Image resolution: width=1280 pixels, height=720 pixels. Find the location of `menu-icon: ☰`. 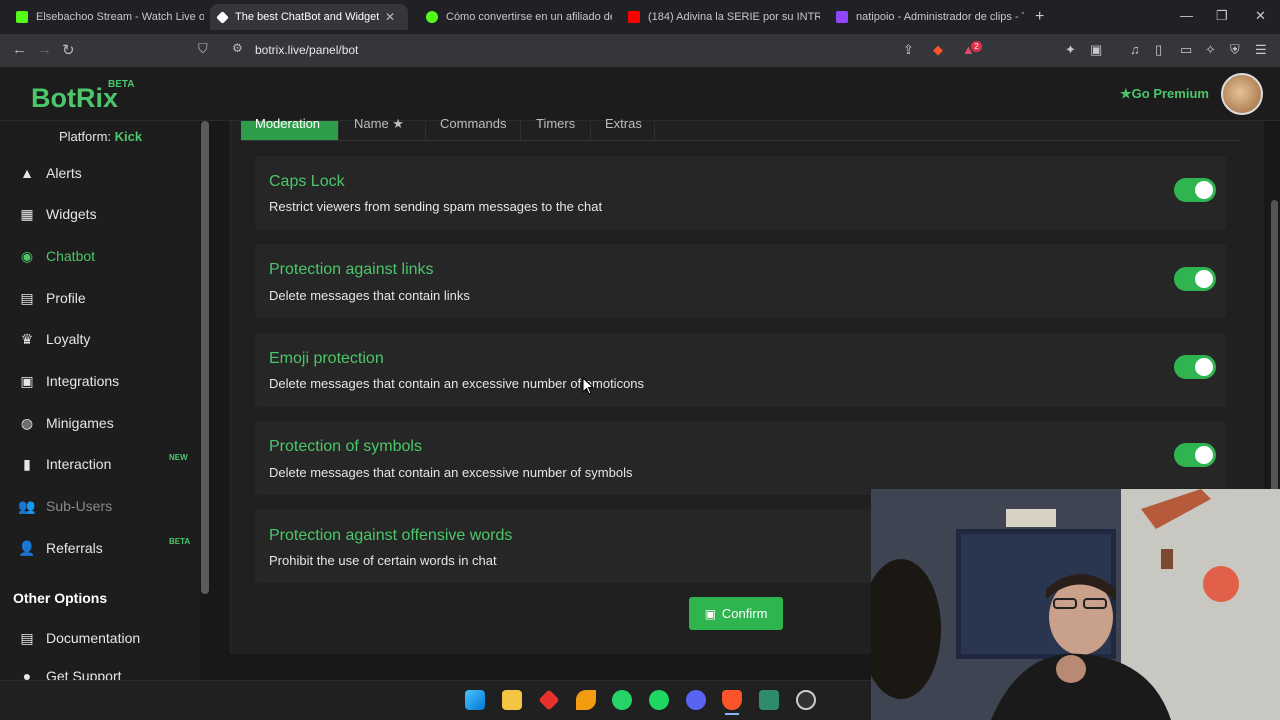

menu-icon: ☰ is located at coordinates (1261, 50).